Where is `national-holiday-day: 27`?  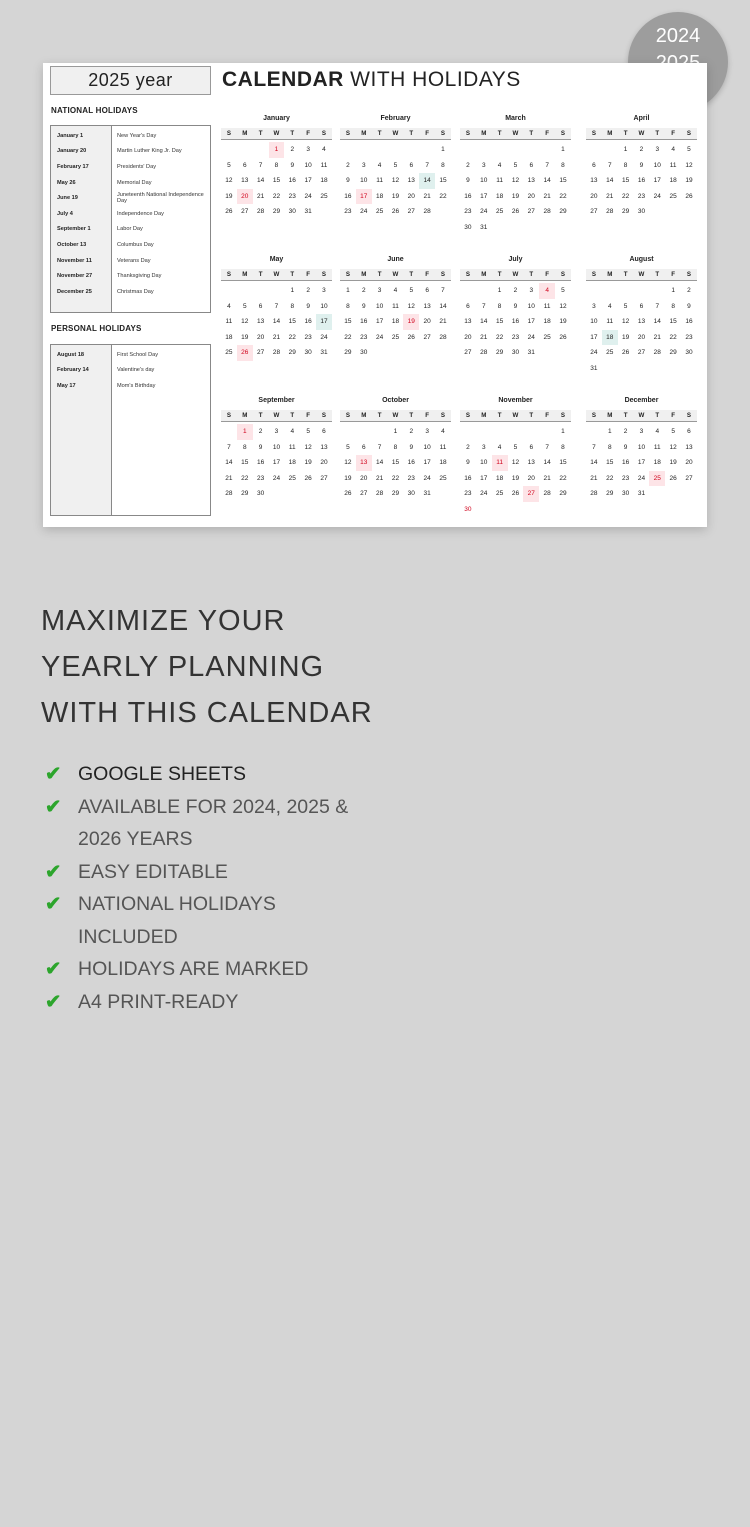 national-holiday-day: 27 is located at coordinates (531, 494).